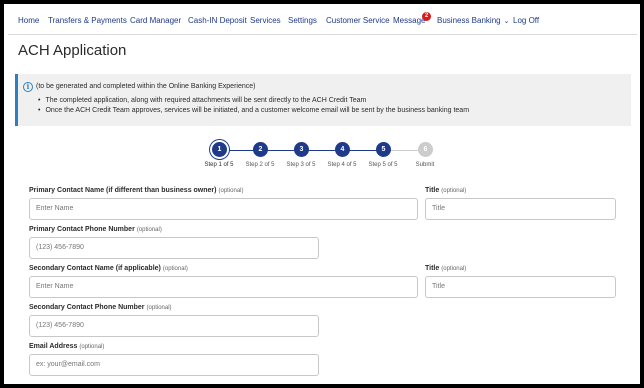 The image size is (644, 388). Describe the element at coordinates (223, 209) in the screenshot. I see `primary-contact-name-input: Enter Name` at that location.